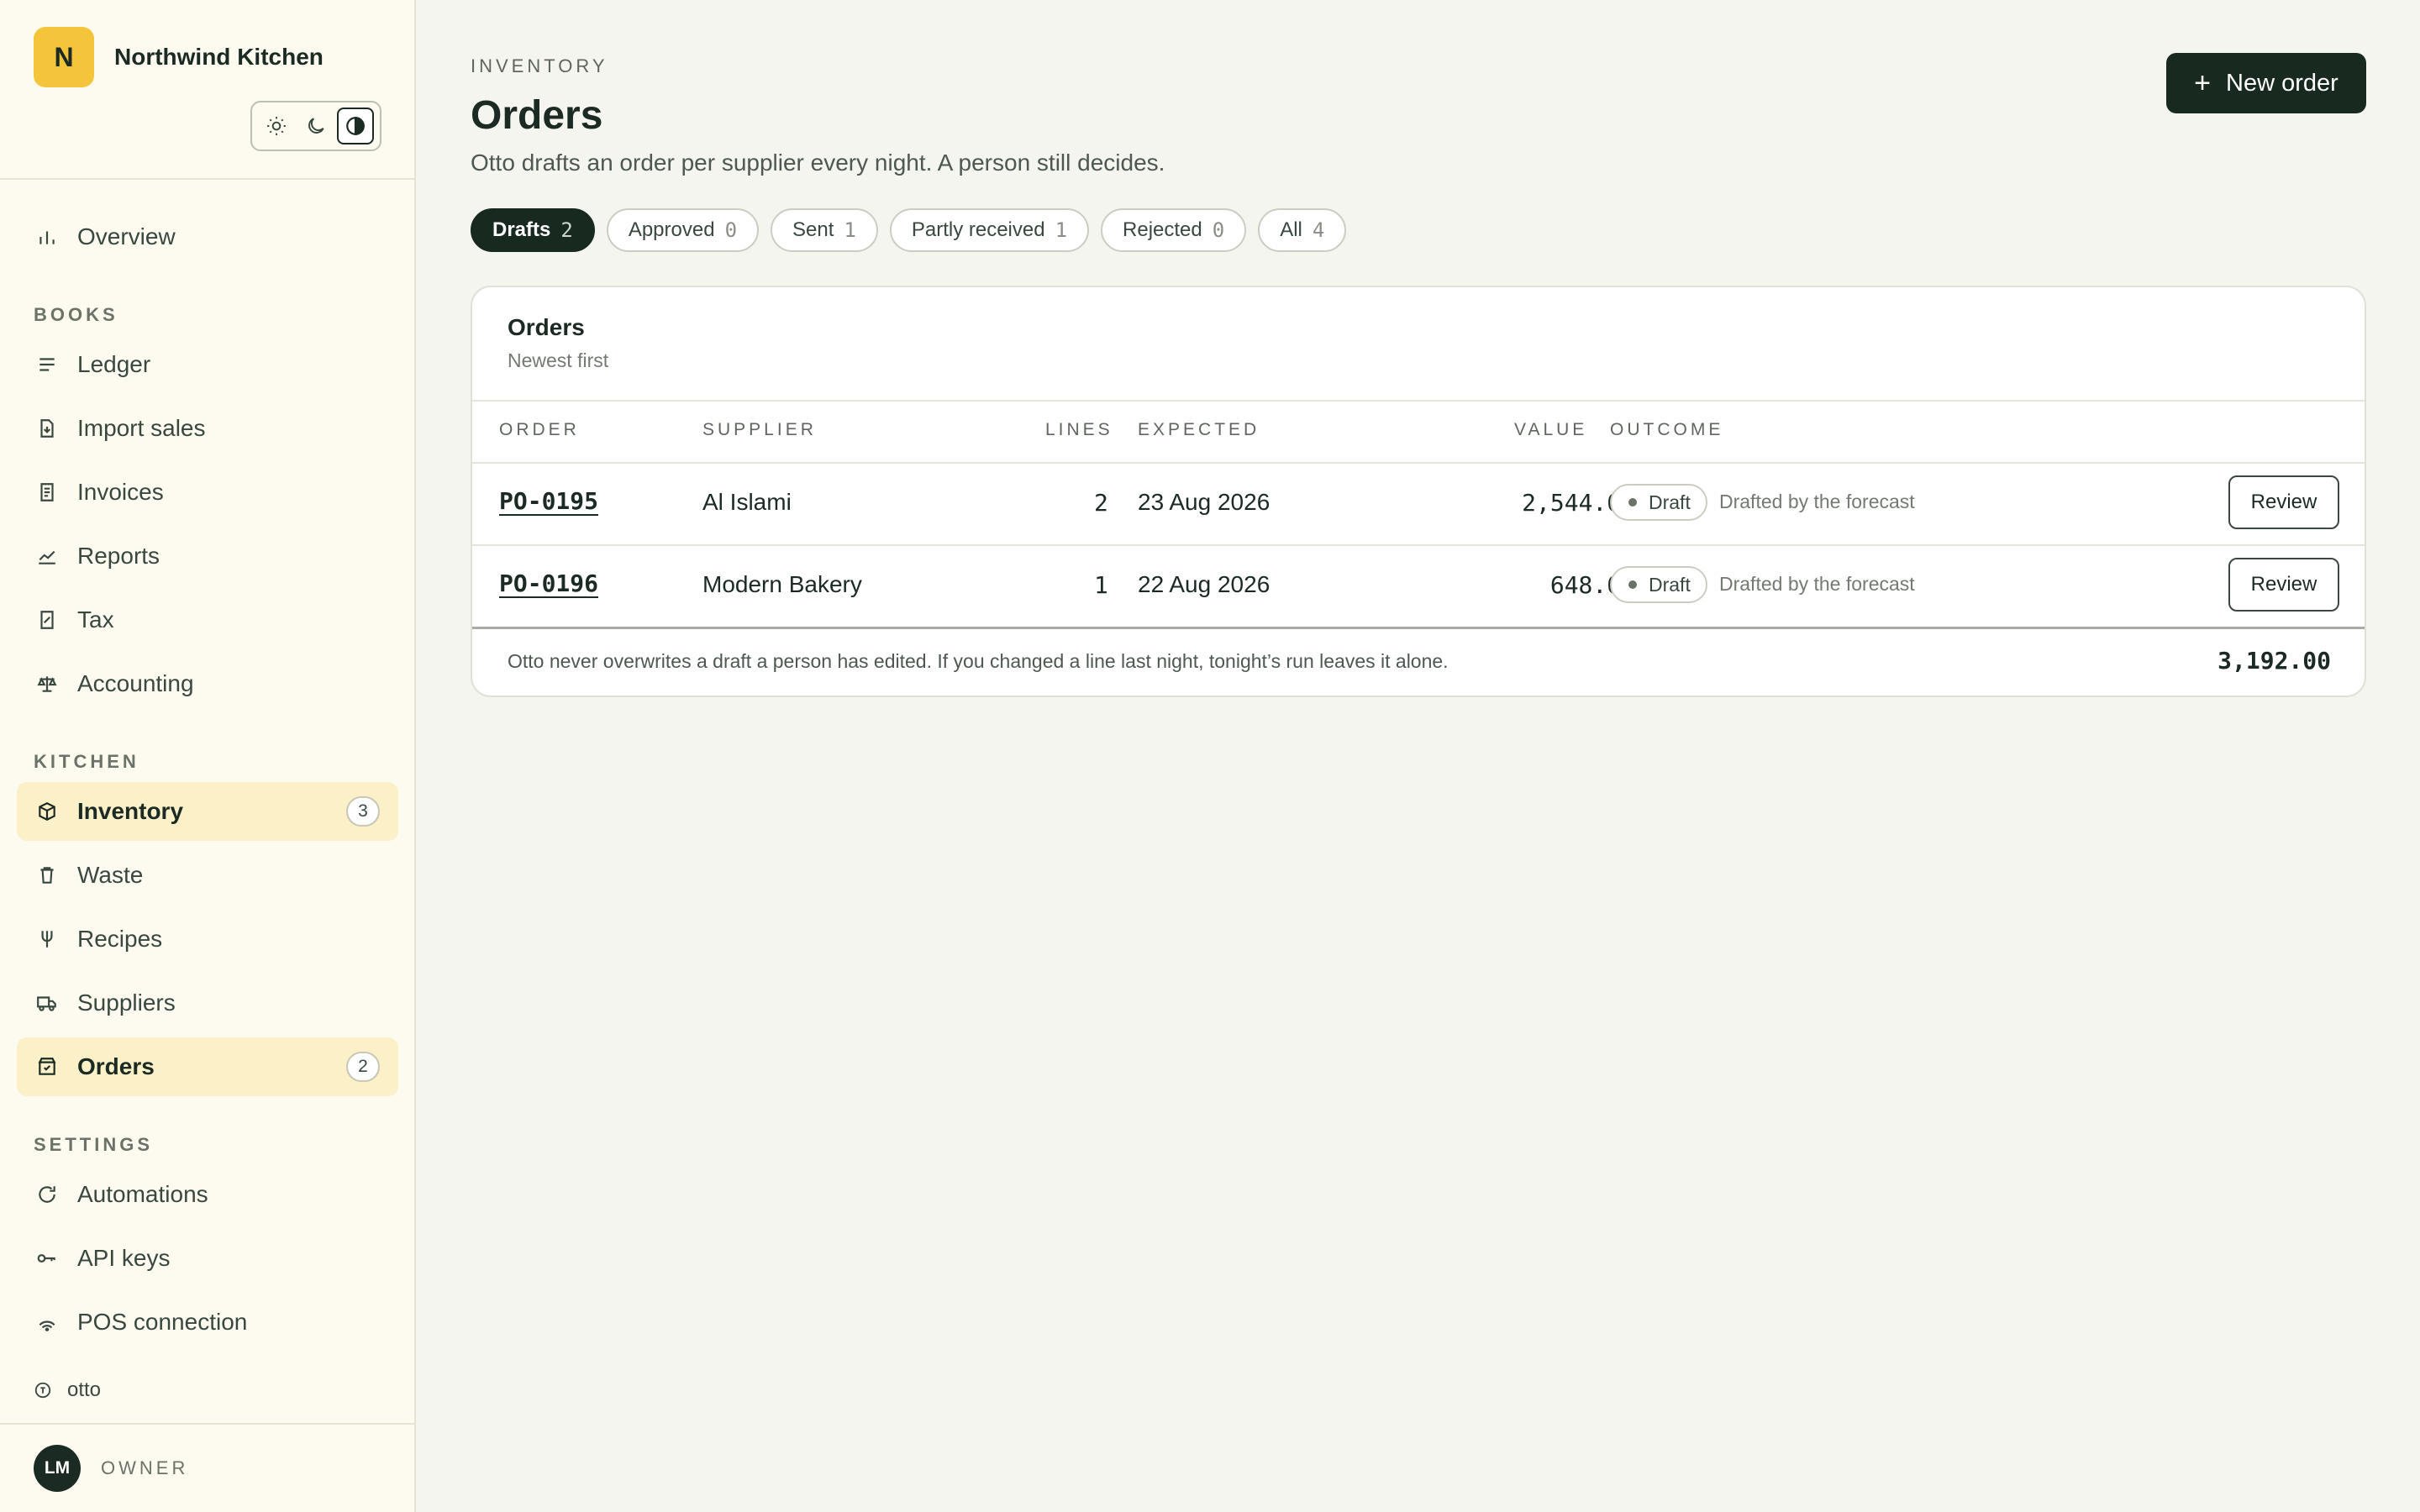 The image size is (2420, 1512). Describe the element at coordinates (363, 811) in the screenshot. I see `nav-count-badge: 3` at that location.